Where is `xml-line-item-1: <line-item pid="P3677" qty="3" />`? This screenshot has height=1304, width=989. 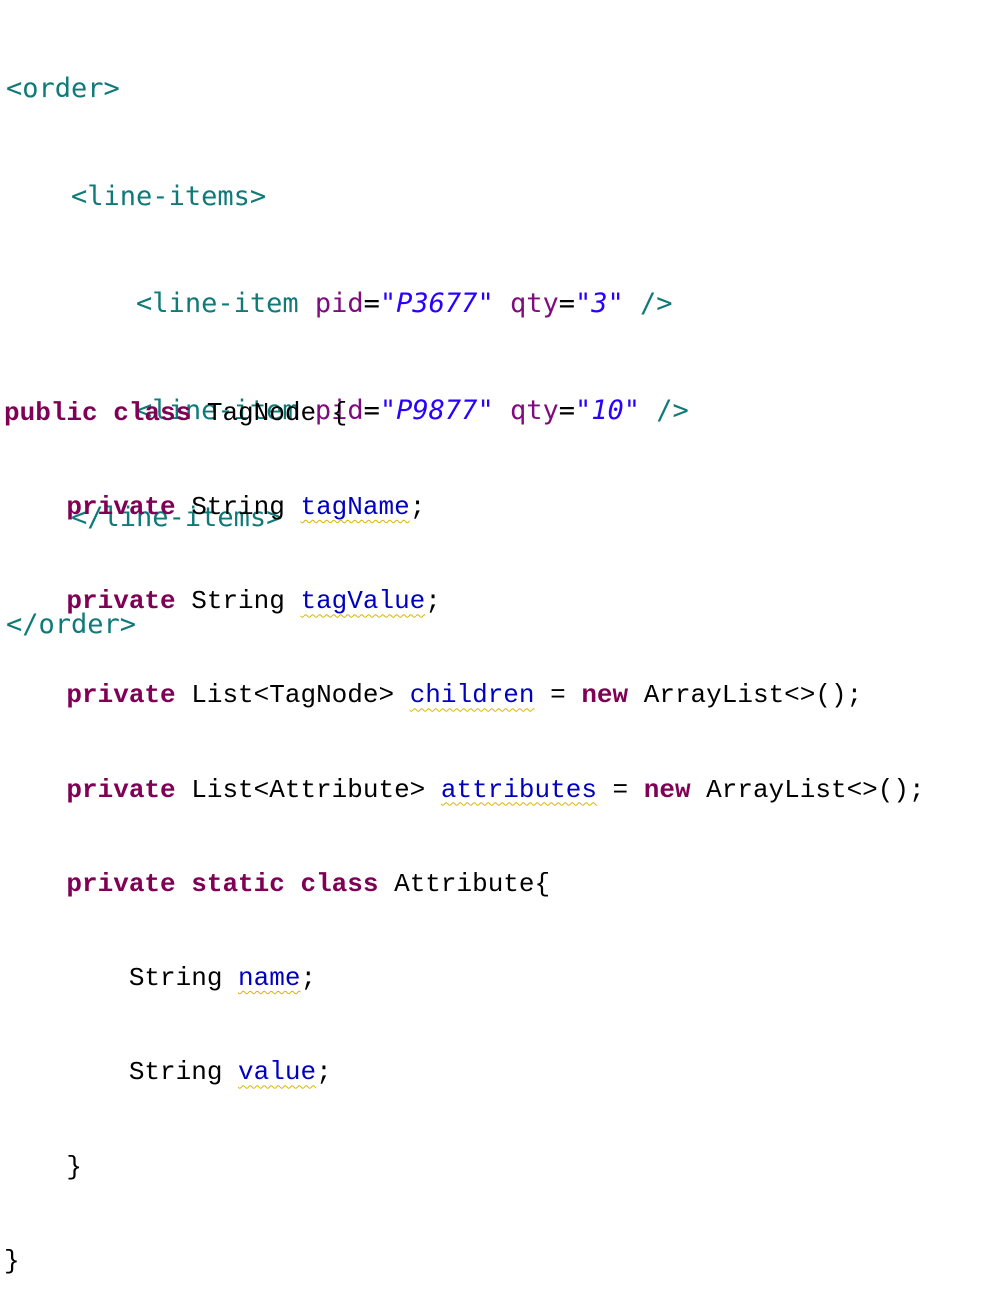
xml-line-item-1: <line-item pid="P3677" qty="3" /> is located at coordinates (347, 304).